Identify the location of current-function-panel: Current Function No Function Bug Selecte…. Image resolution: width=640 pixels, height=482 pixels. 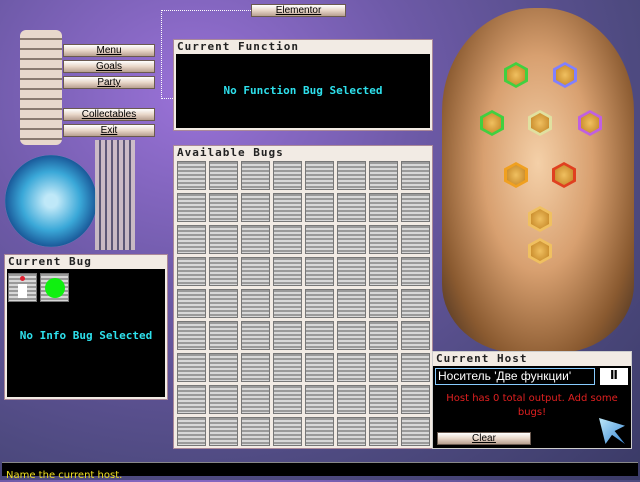
(303, 85).